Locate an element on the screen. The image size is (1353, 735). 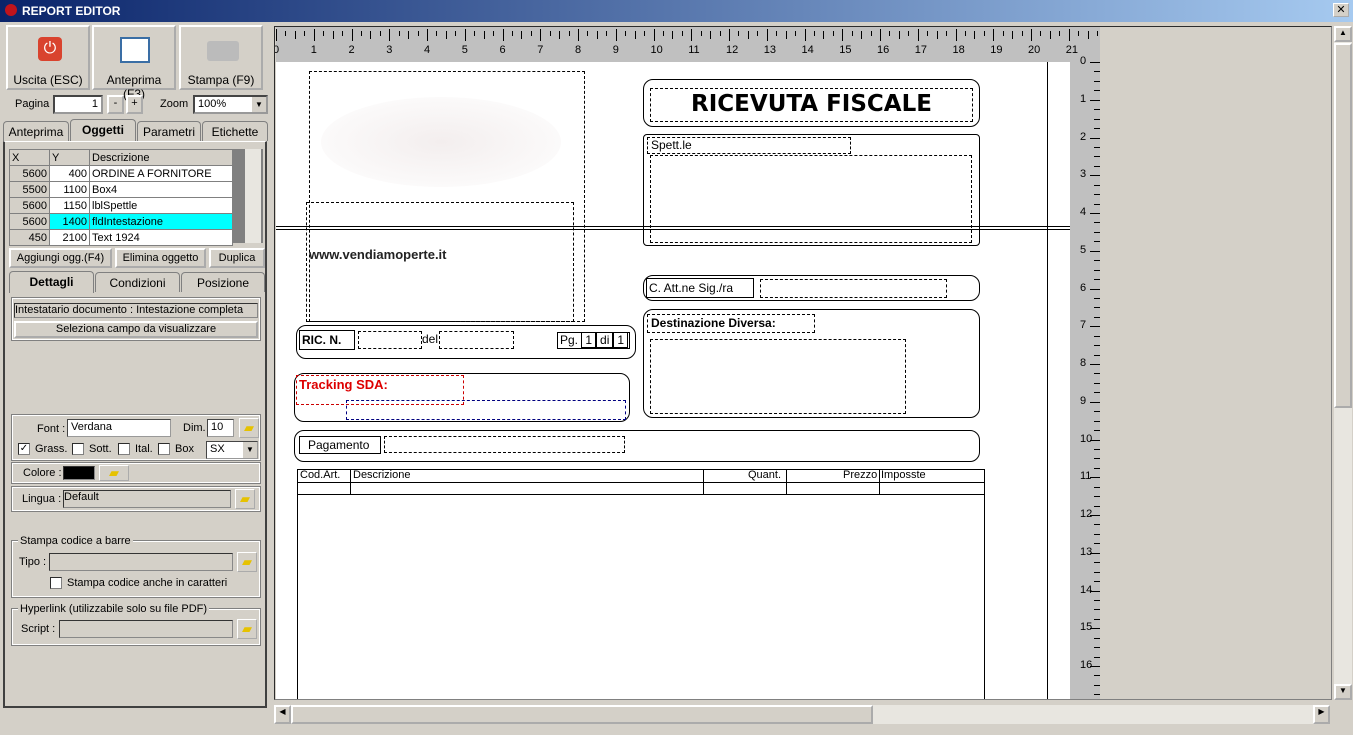
print-button: Stampa (F9) is located at coordinates (221, 57).